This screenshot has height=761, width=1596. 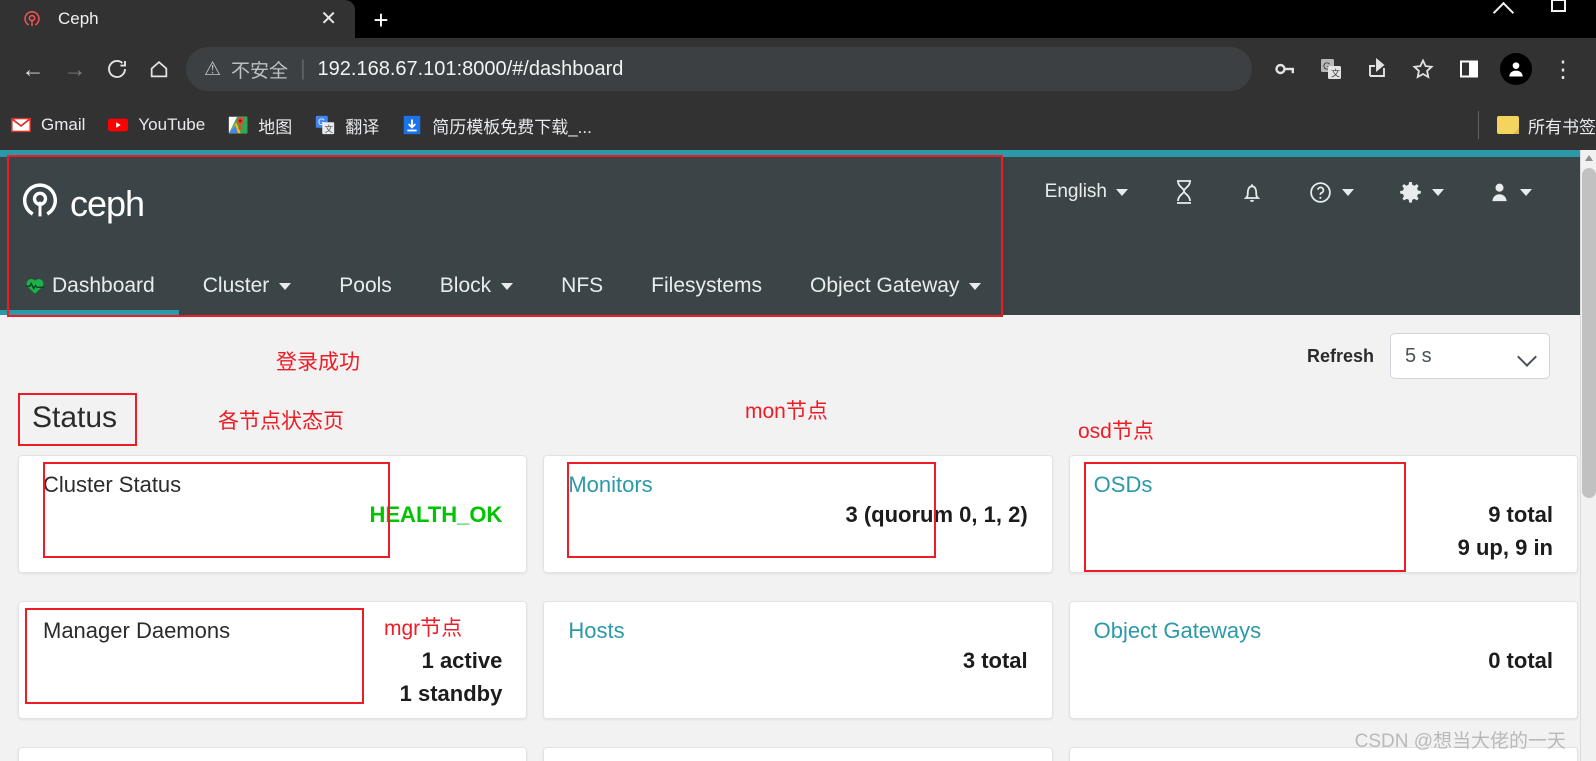 What do you see at coordinates (1520, 515) in the screenshot?
I see `card-value: 9 total` at bounding box center [1520, 515].